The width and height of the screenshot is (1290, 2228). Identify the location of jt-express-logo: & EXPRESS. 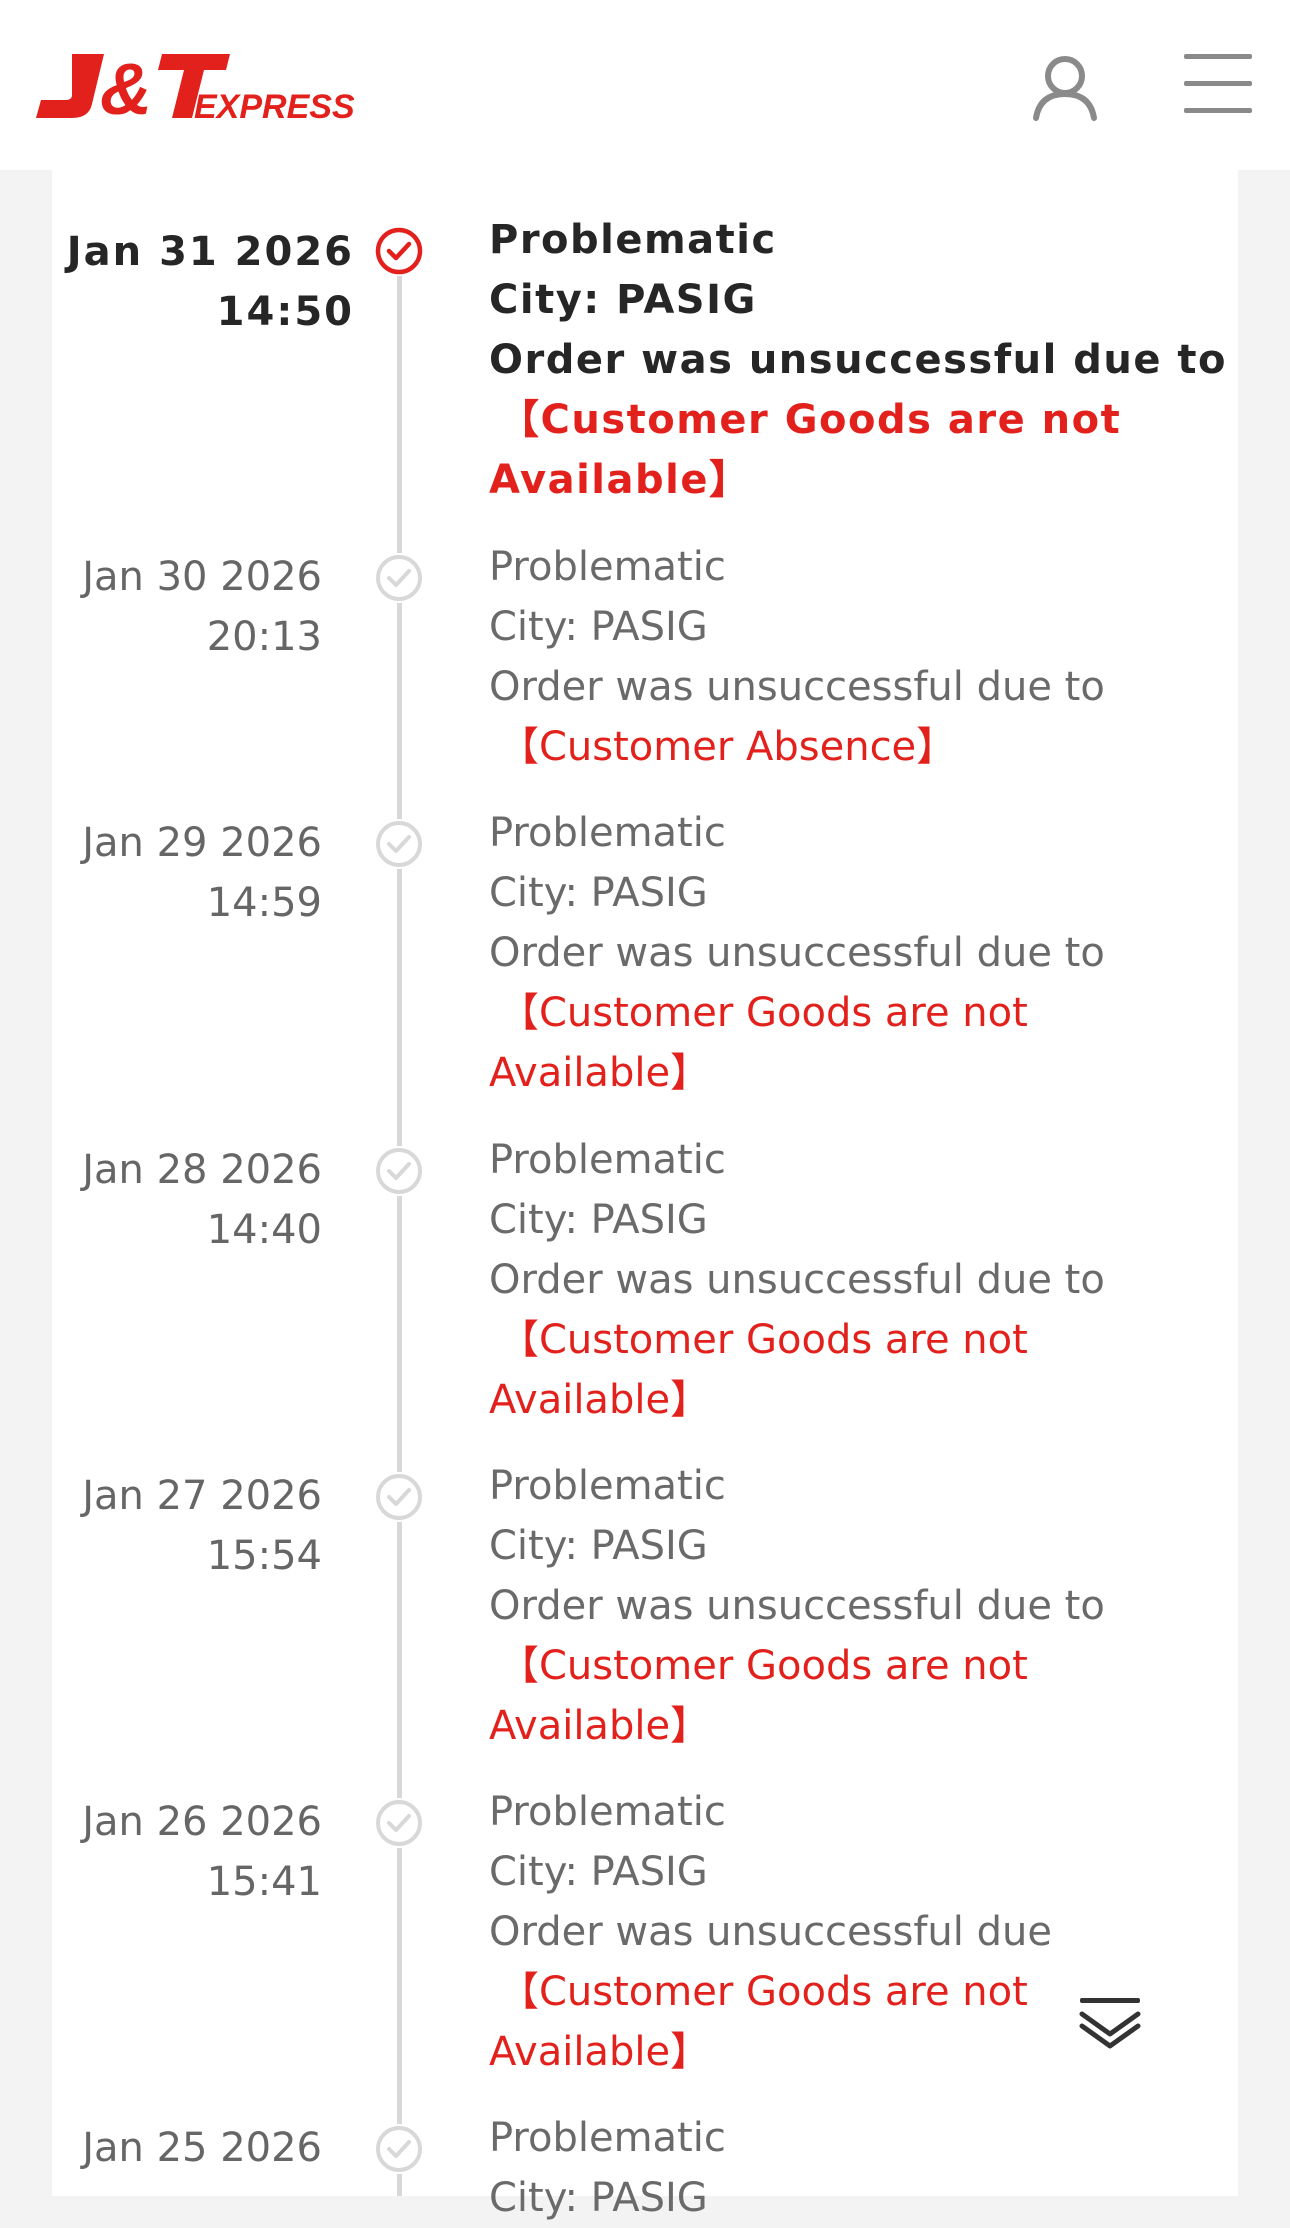
(194, 88).